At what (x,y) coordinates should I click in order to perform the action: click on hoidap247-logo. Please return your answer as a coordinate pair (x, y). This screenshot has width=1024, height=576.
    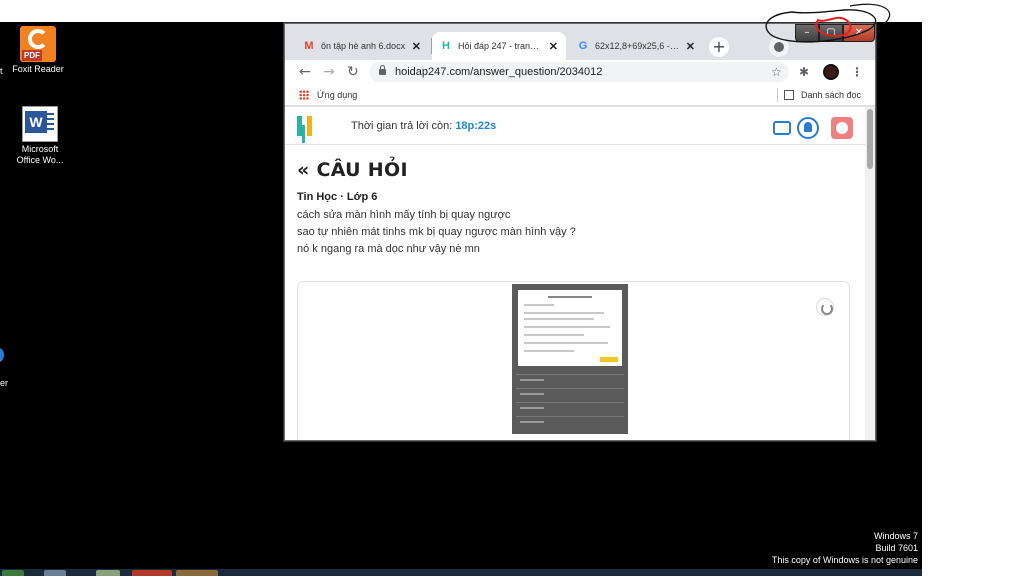
    Looking at the image, I should click on (305, 126).